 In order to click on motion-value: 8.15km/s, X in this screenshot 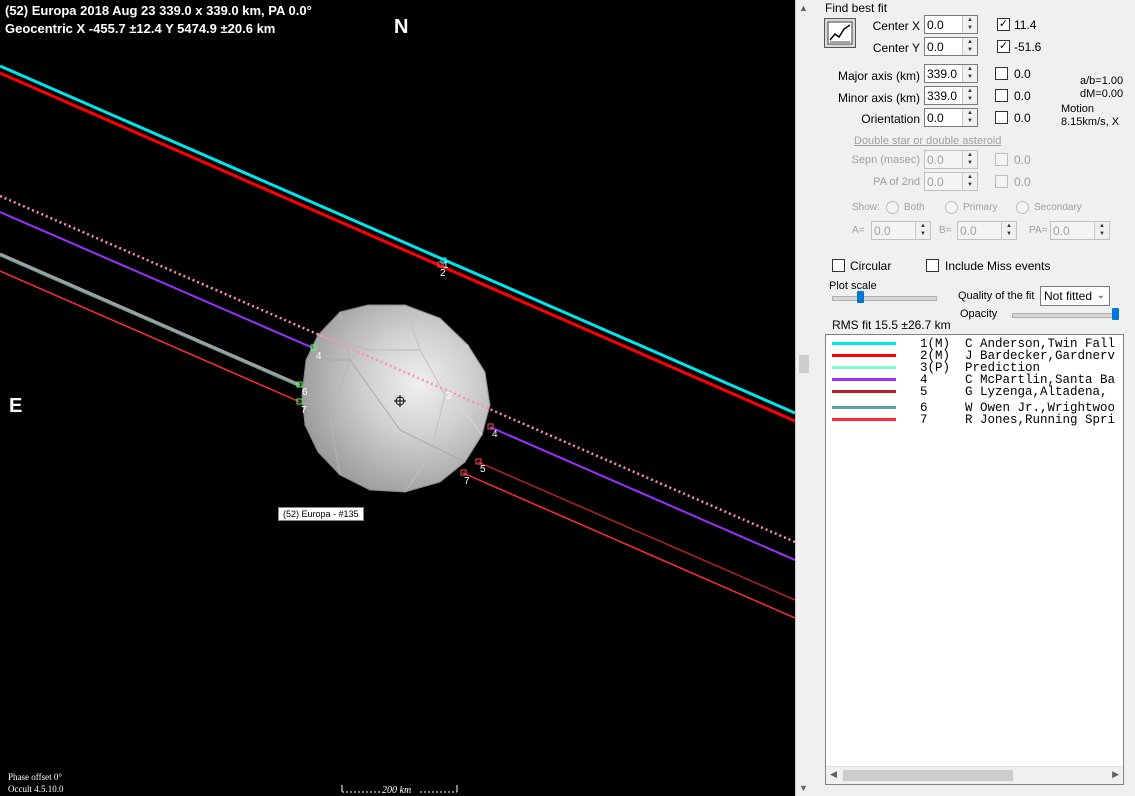, I will do `click(1090, 122)`.